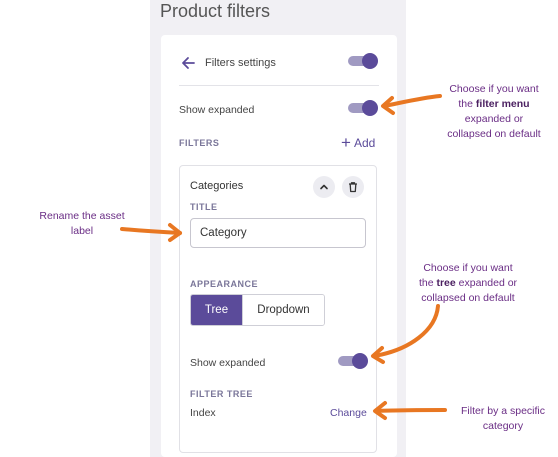 The image size is (558, 457). What do you see at coordinates (410, 410) in the screenshot?
I see `arrow-category` at bounding box center [410, 410].